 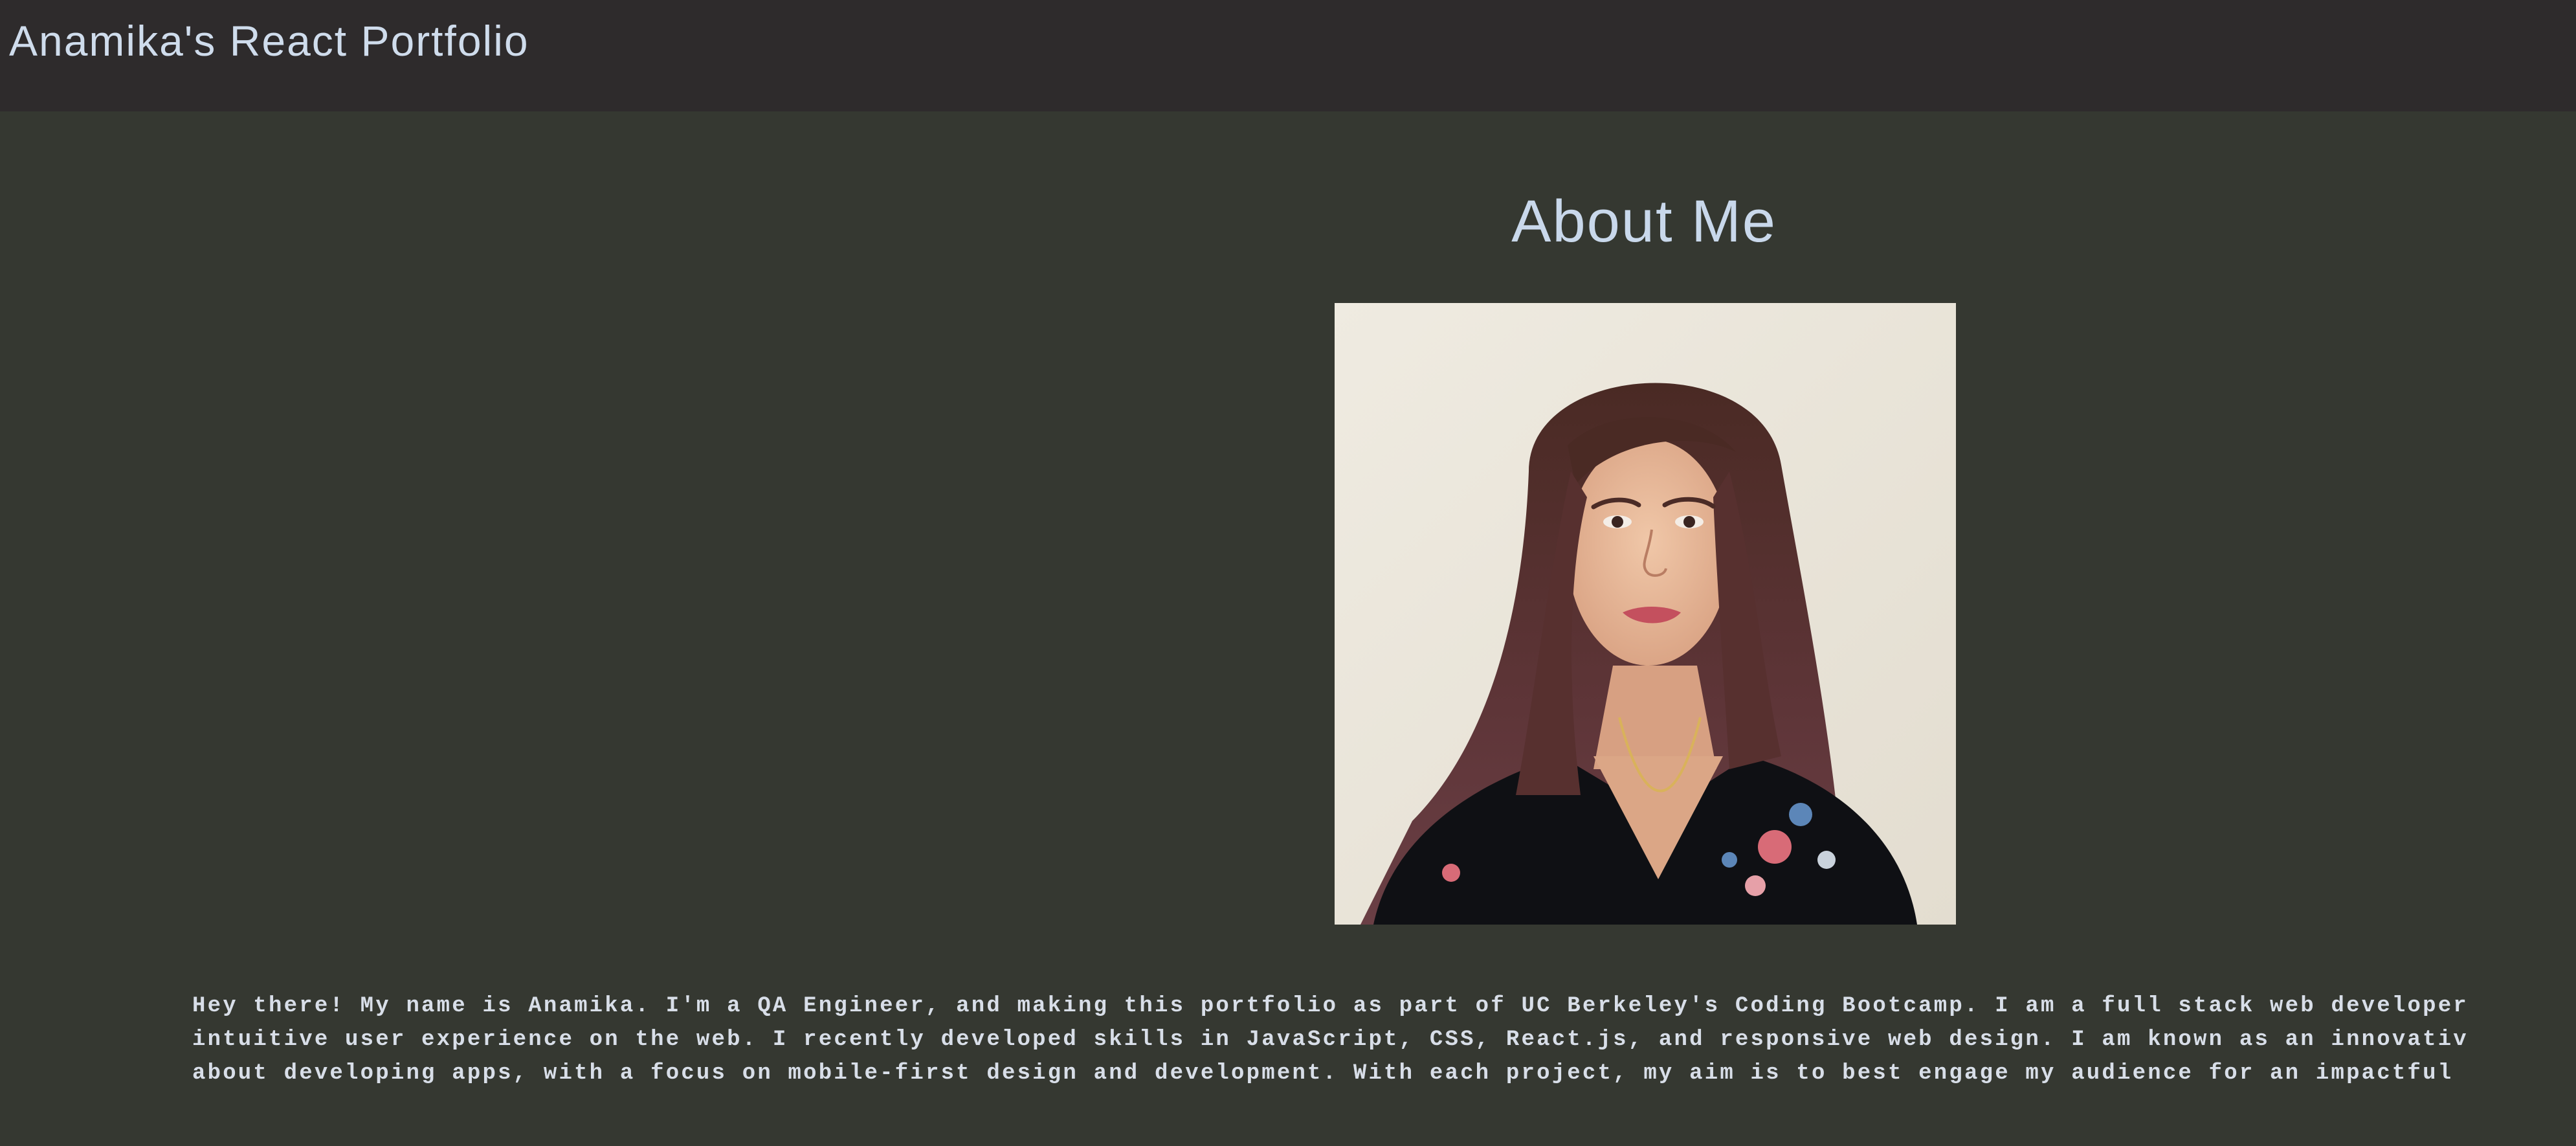 What do you see at coordinates (1645, 614) in the screenshot?
I see `profile-photo` at bounding box center [1645, 614].